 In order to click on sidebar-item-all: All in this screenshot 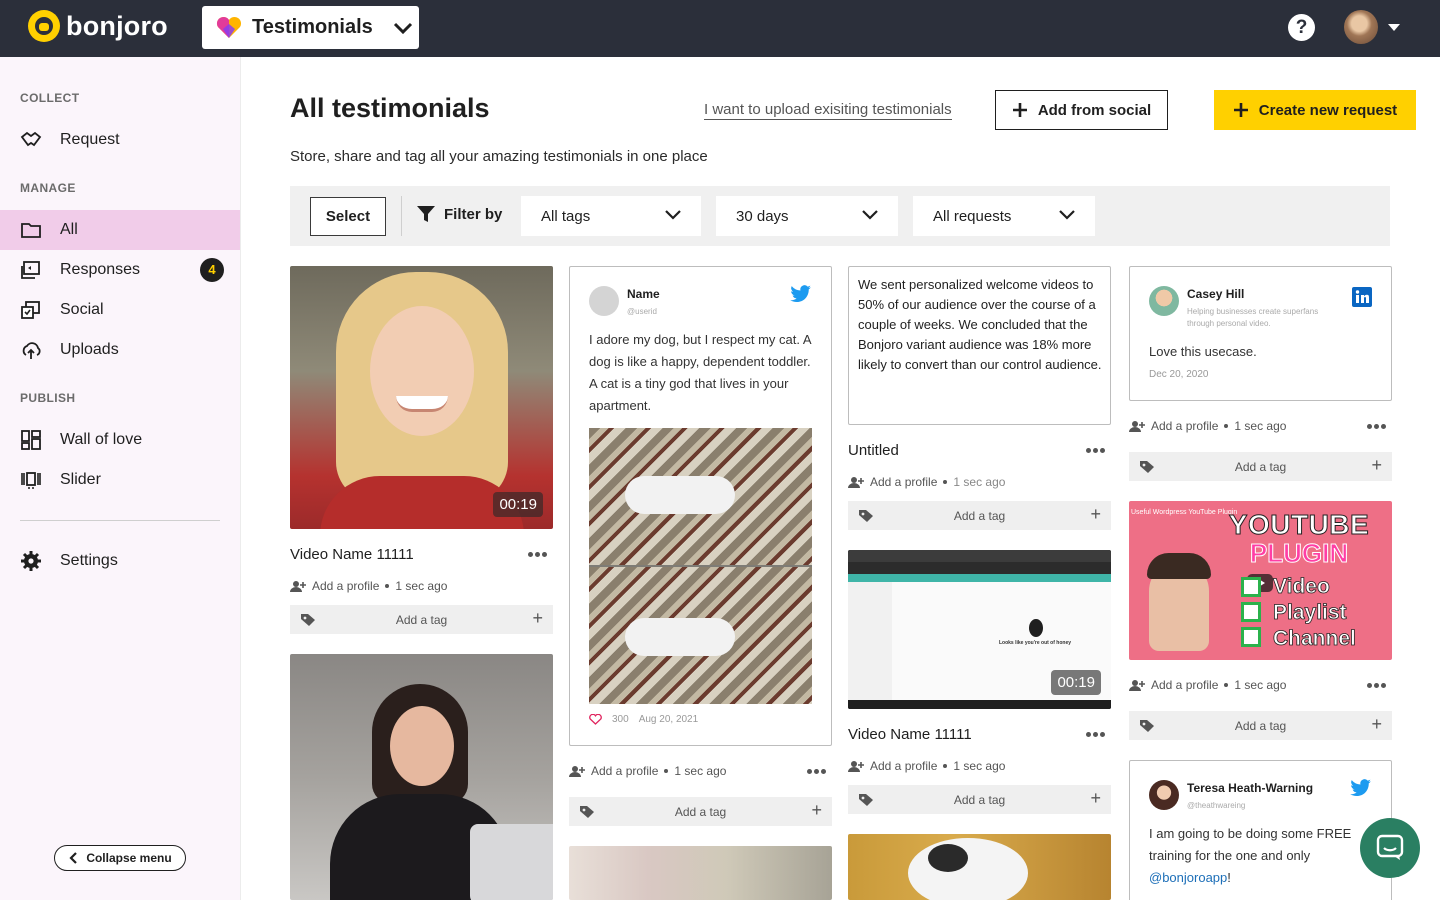, I will do `click(120, 230)`.